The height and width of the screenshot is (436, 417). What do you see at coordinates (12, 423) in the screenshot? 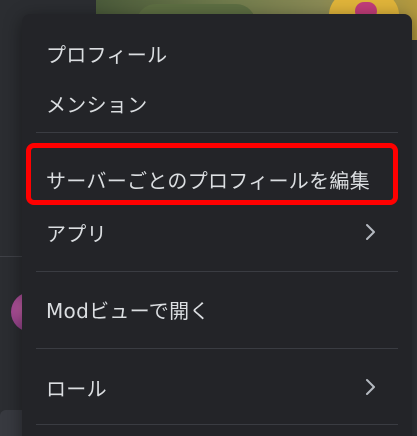
I see `background-input-edge` at bounding box center [12, 423].